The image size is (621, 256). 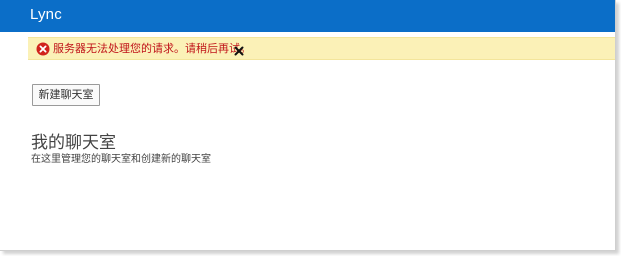 What do you see at coordinates (43, 48) in the screenshot?
I see `error-icon` at bounding box center [43, 48].